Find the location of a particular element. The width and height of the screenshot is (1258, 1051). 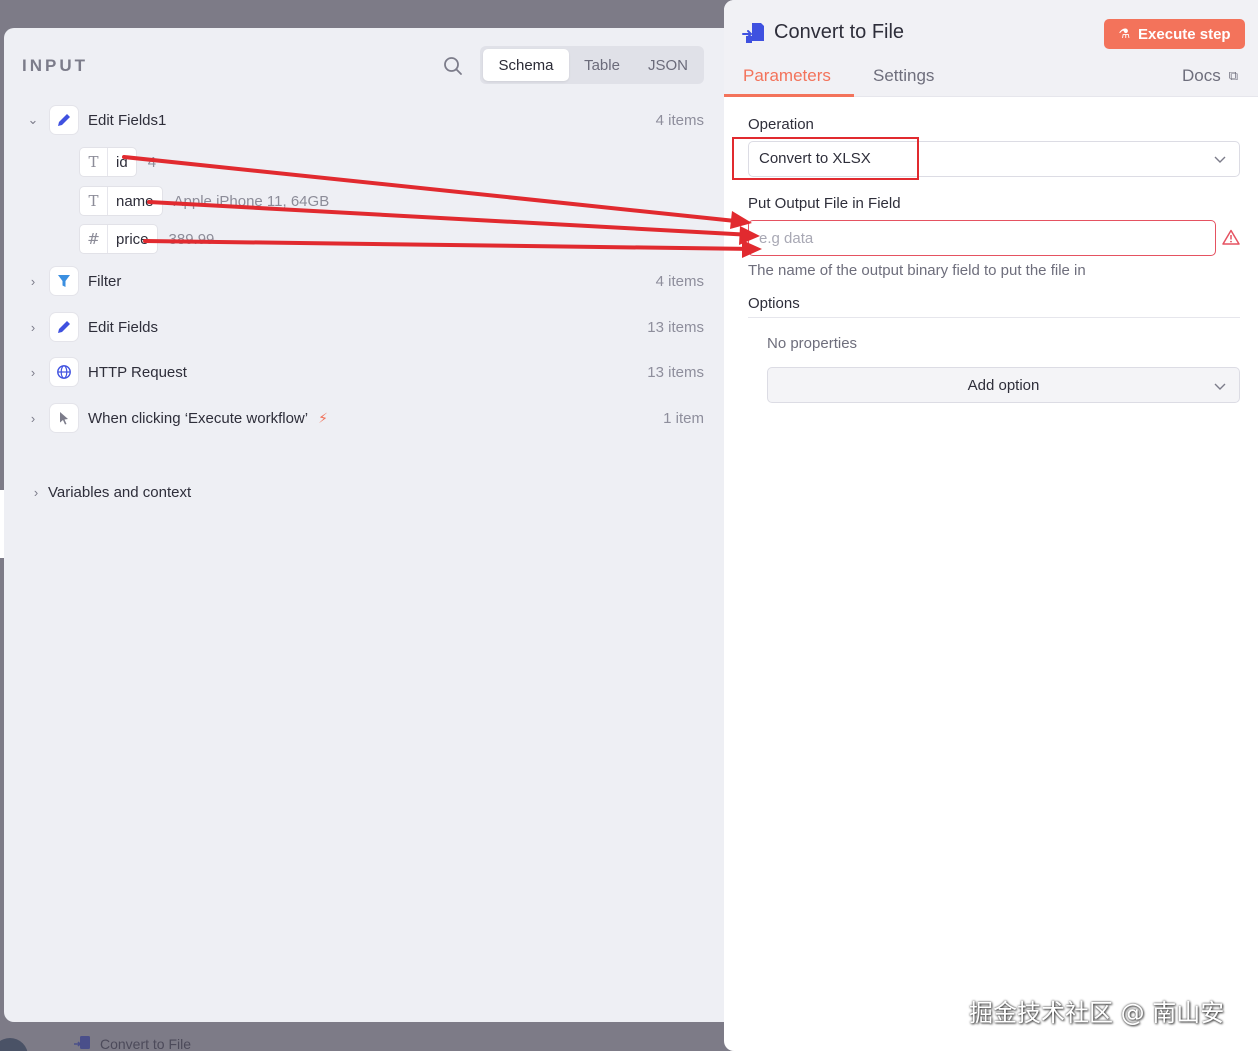

annotation-highlight-box is located at coordinates (825, 158).